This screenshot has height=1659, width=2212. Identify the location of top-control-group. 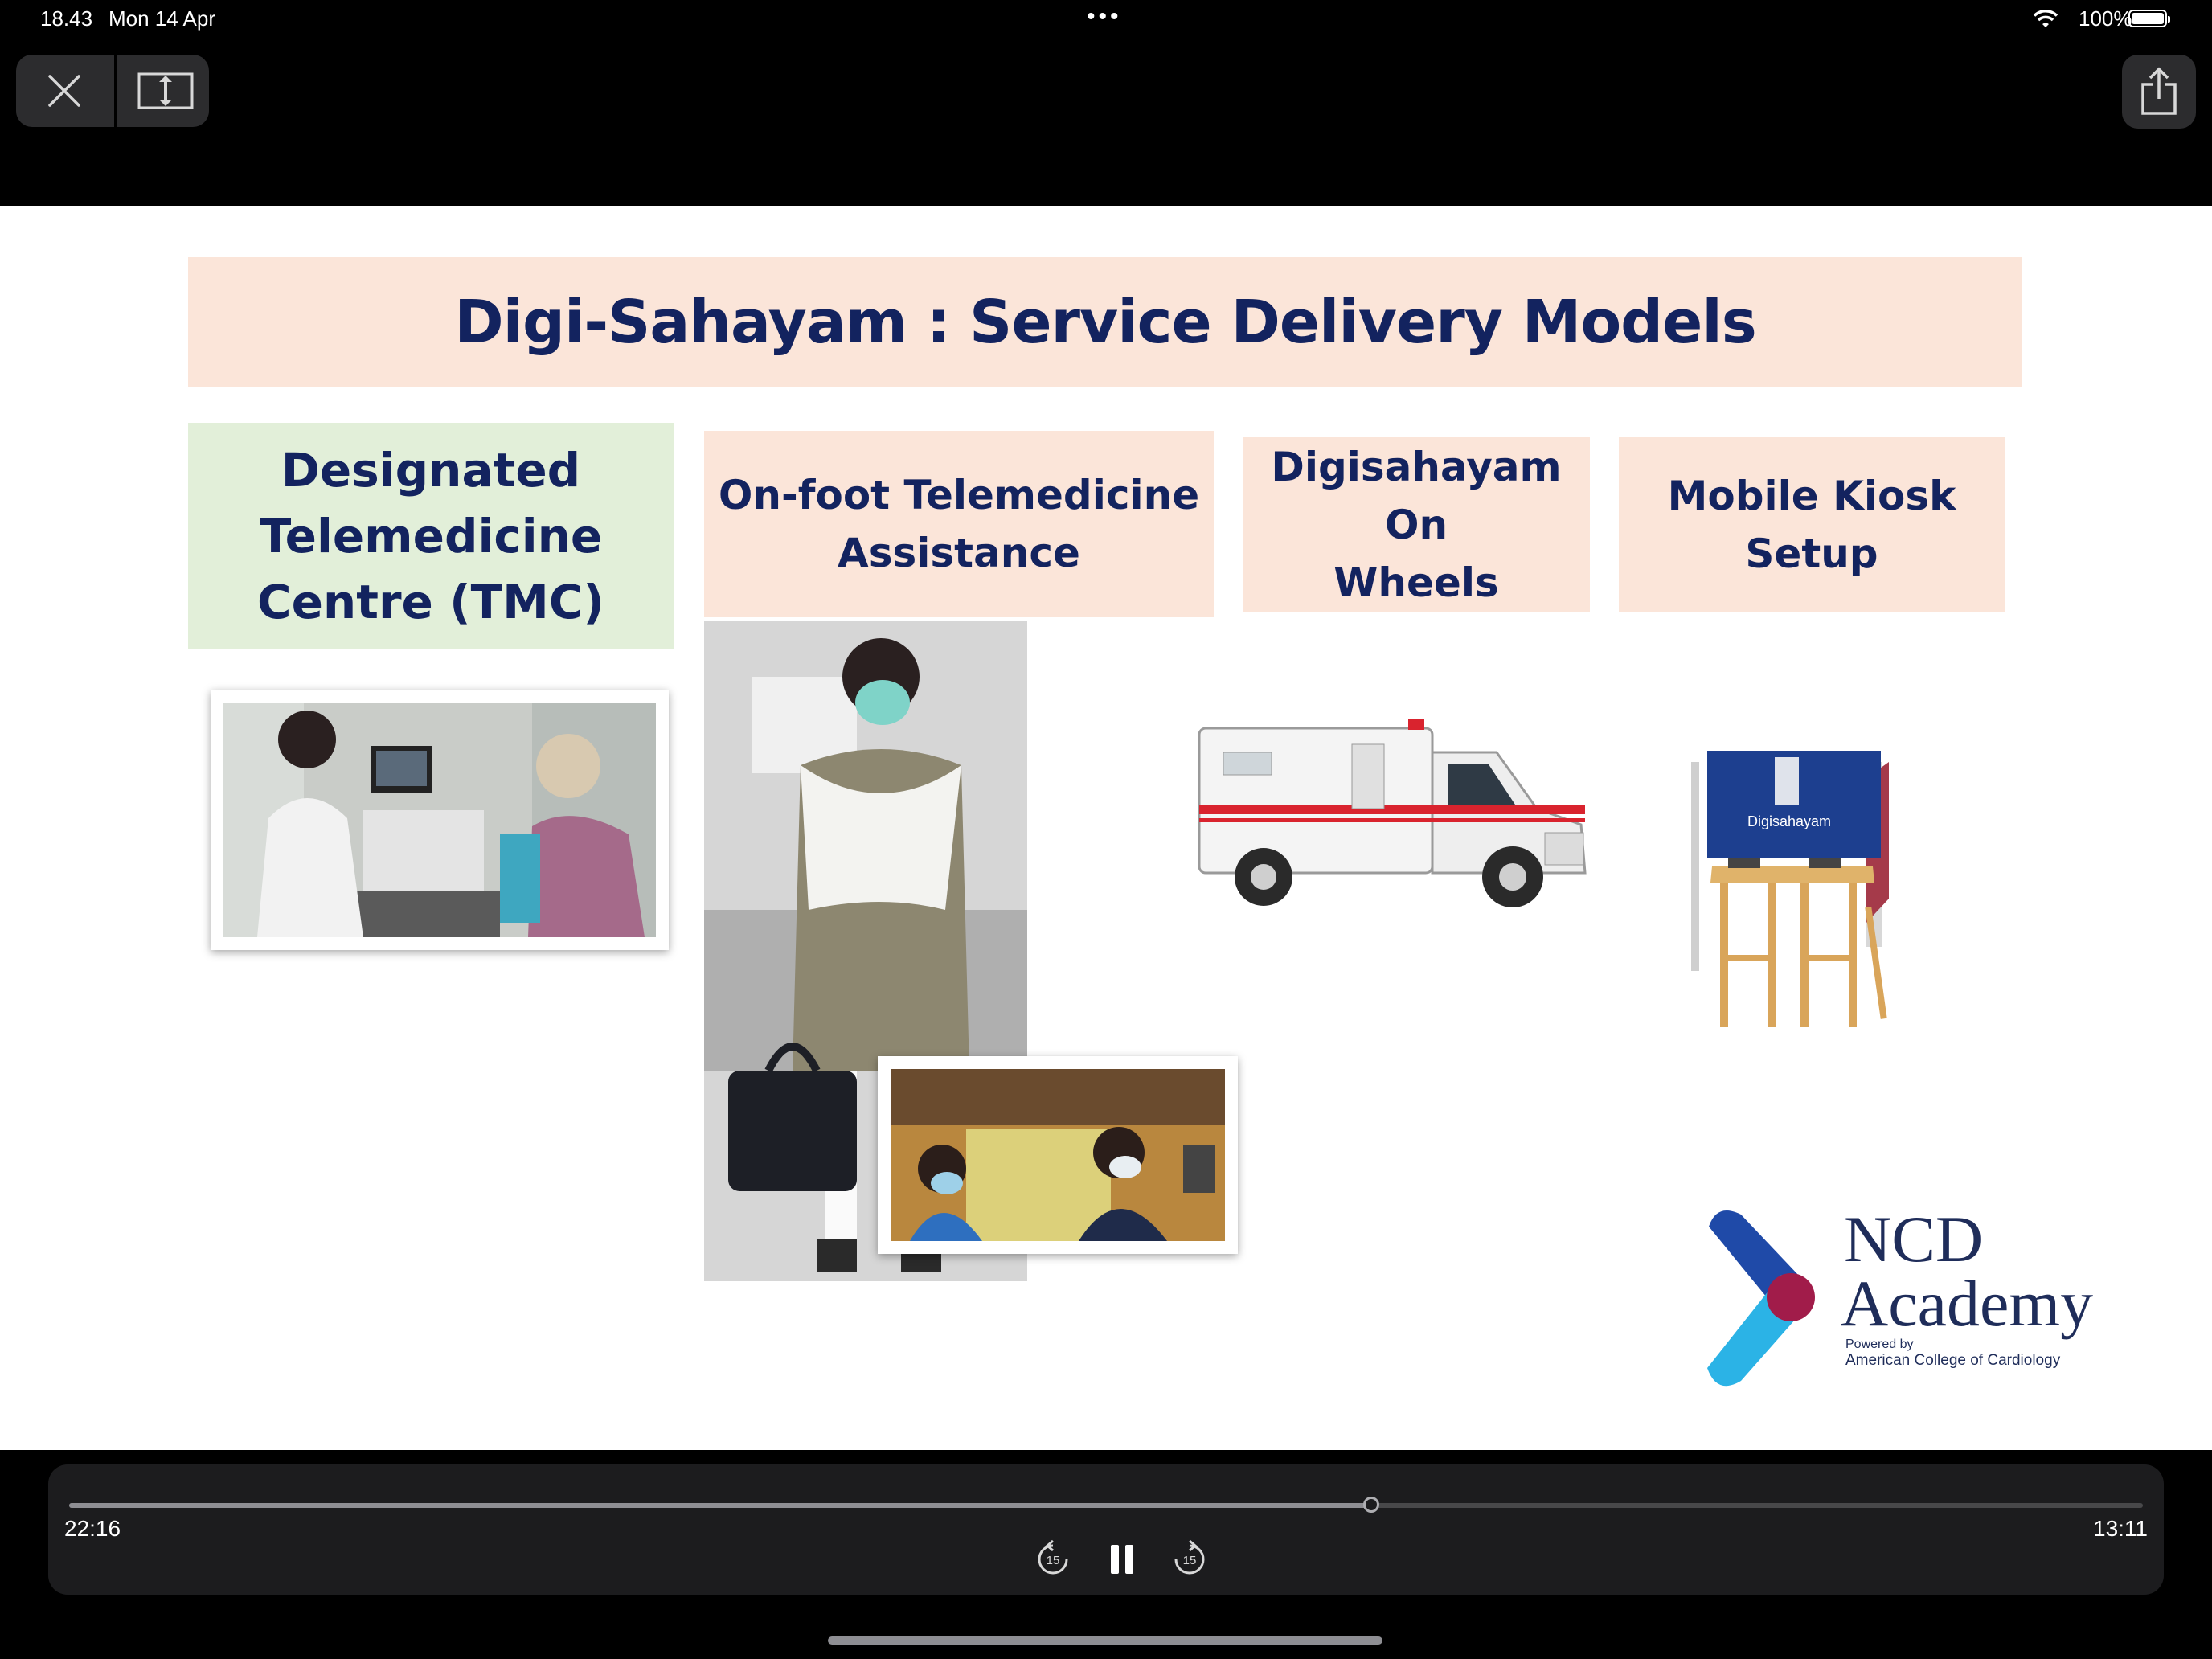
(112, 91).